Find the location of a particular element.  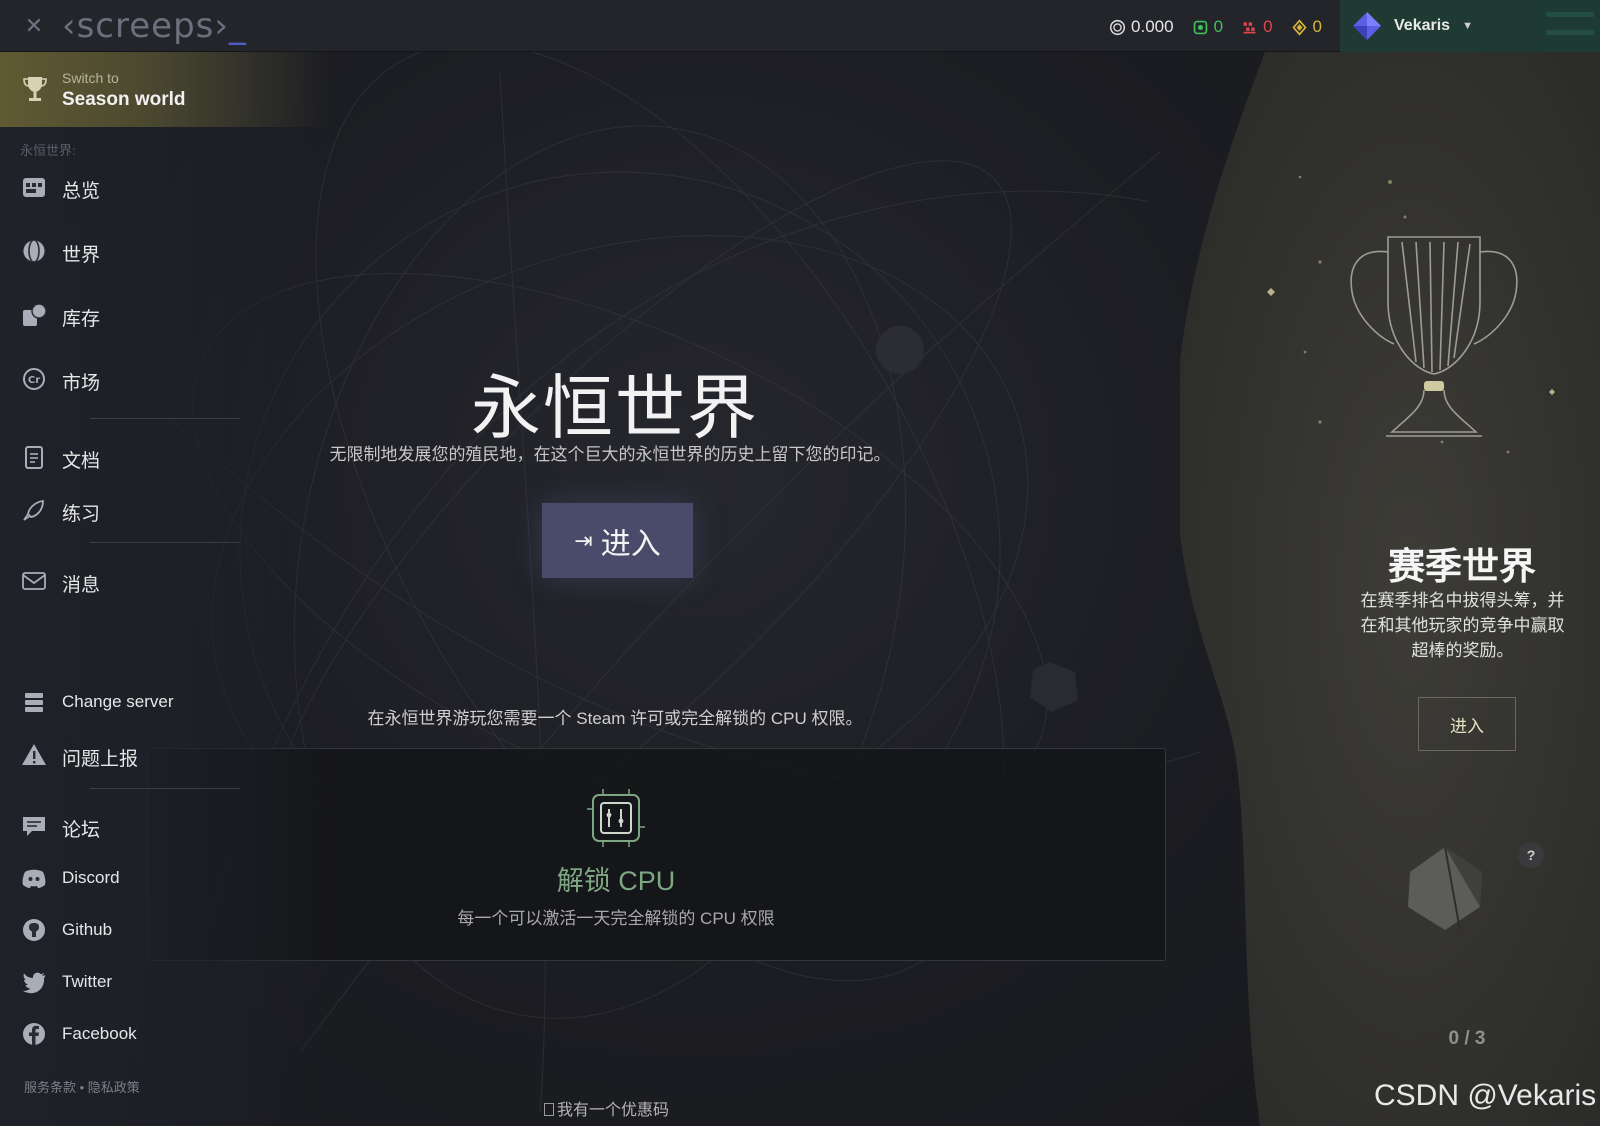

promo-code-link: 我有一个优惠码 is located at coordinates (606, 1108).